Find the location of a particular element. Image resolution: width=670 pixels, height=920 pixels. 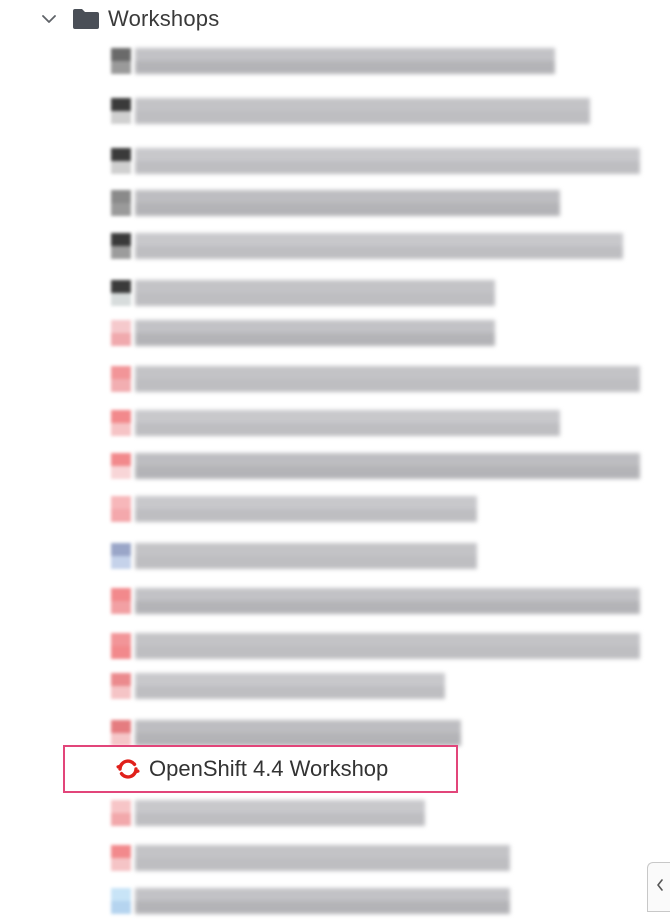

chevron-down-icon is located at coordinates (49, 19).